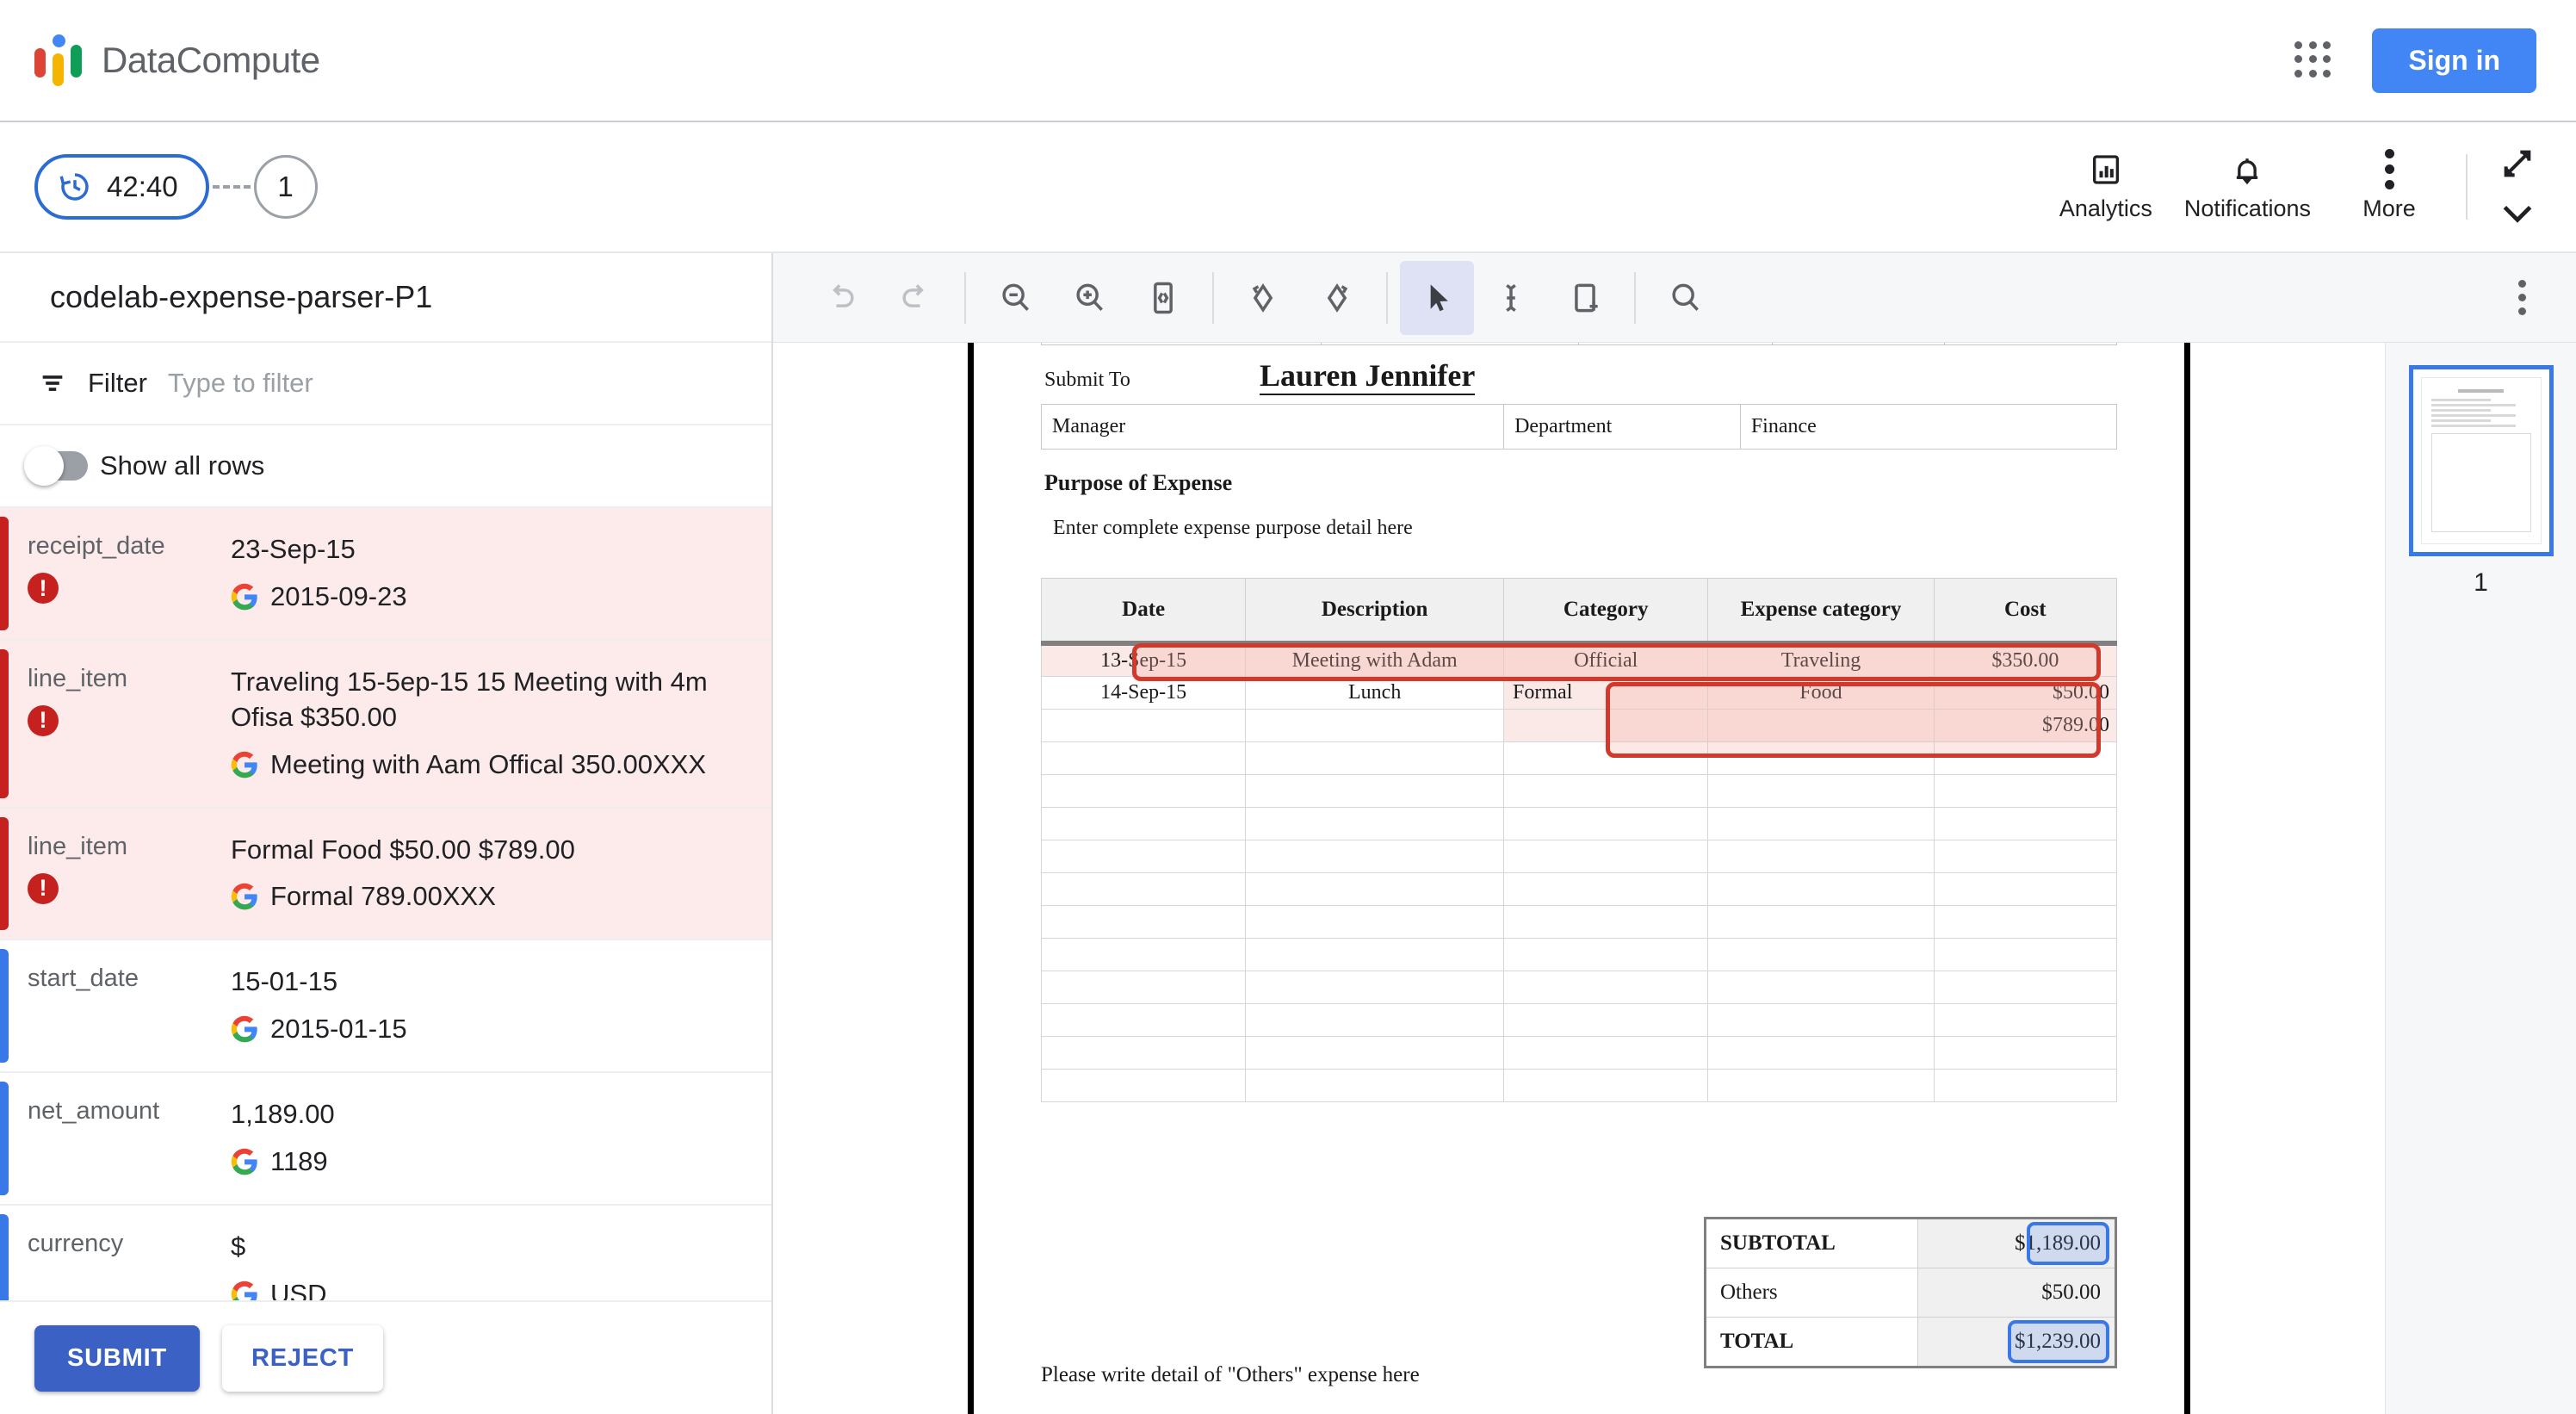  I want to click on document-overflow-button, so click(2522, 298).